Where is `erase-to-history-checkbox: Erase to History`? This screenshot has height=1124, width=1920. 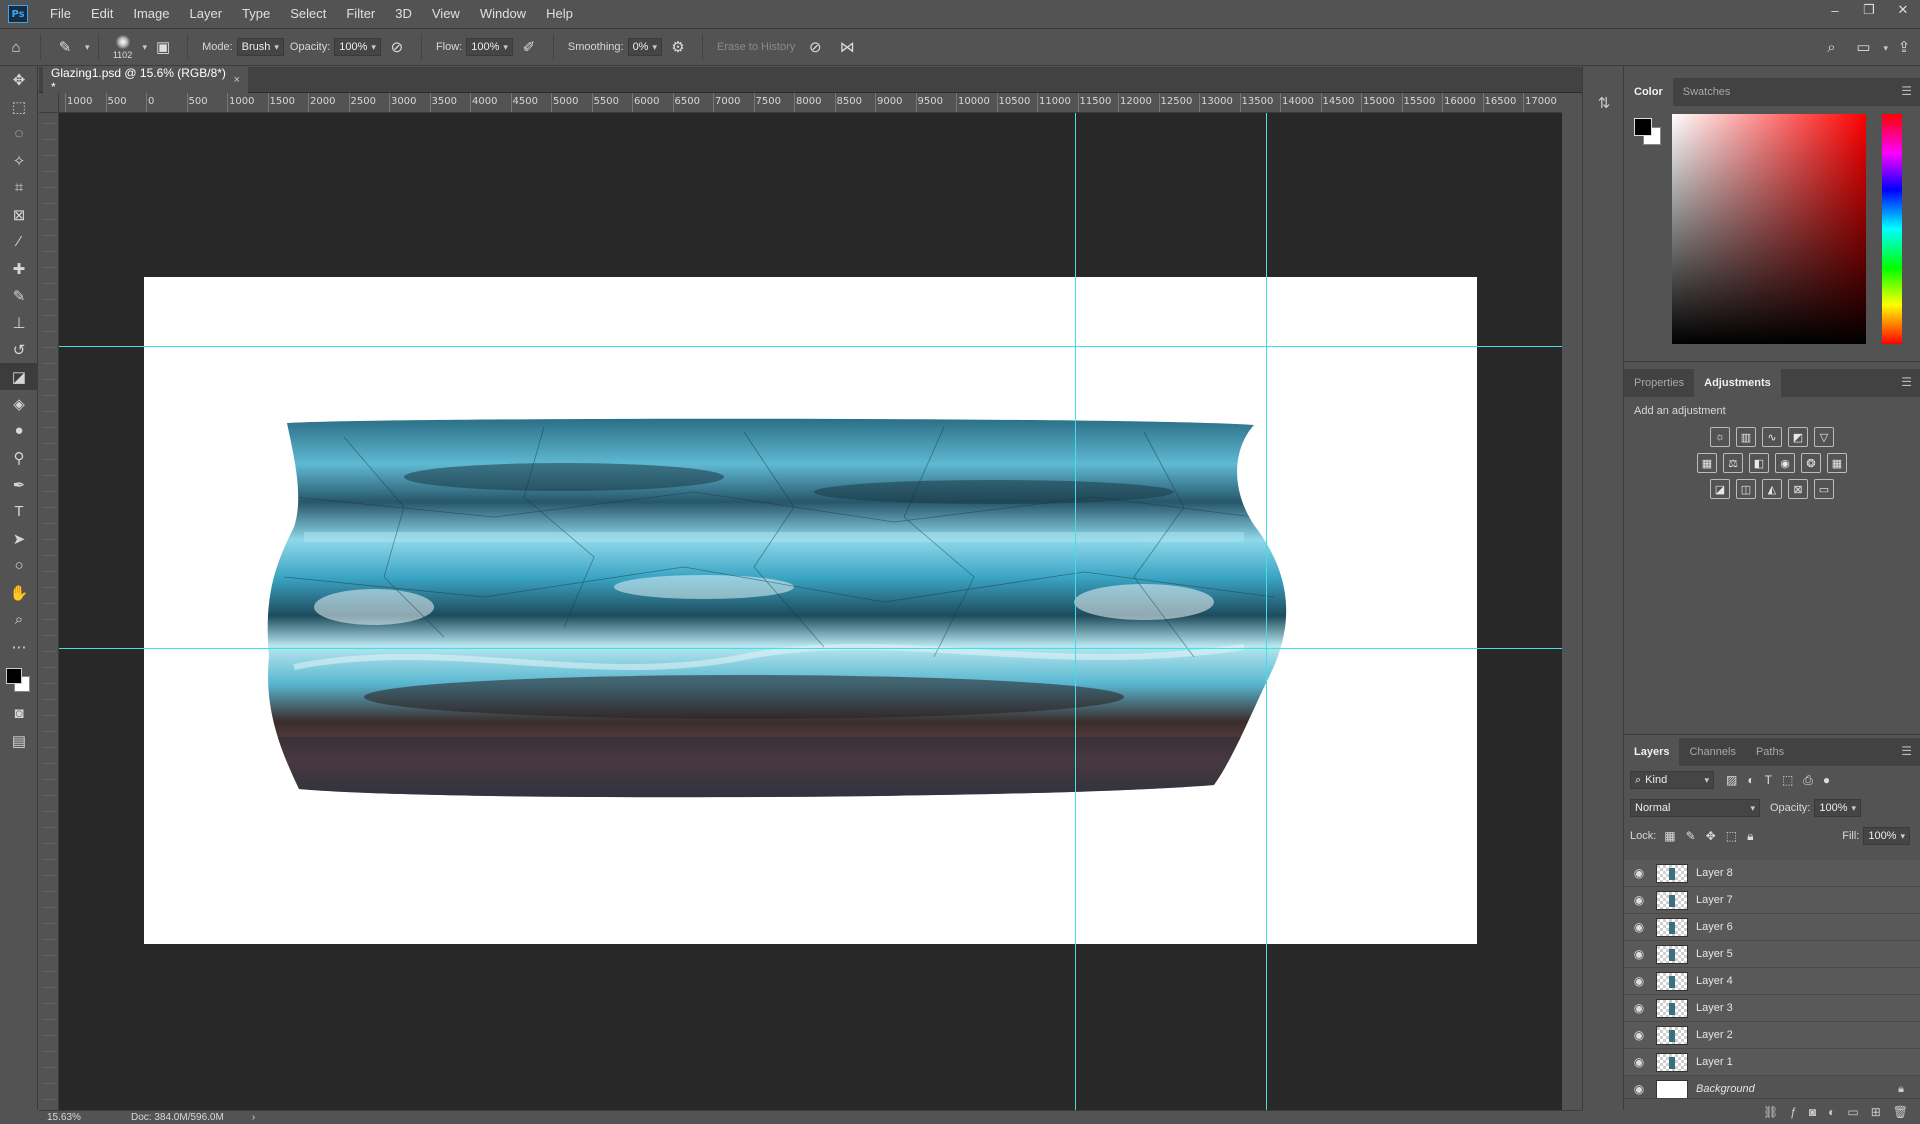 erase-to-history-checkbox: Erase to History is located at coordinates (756, 47).